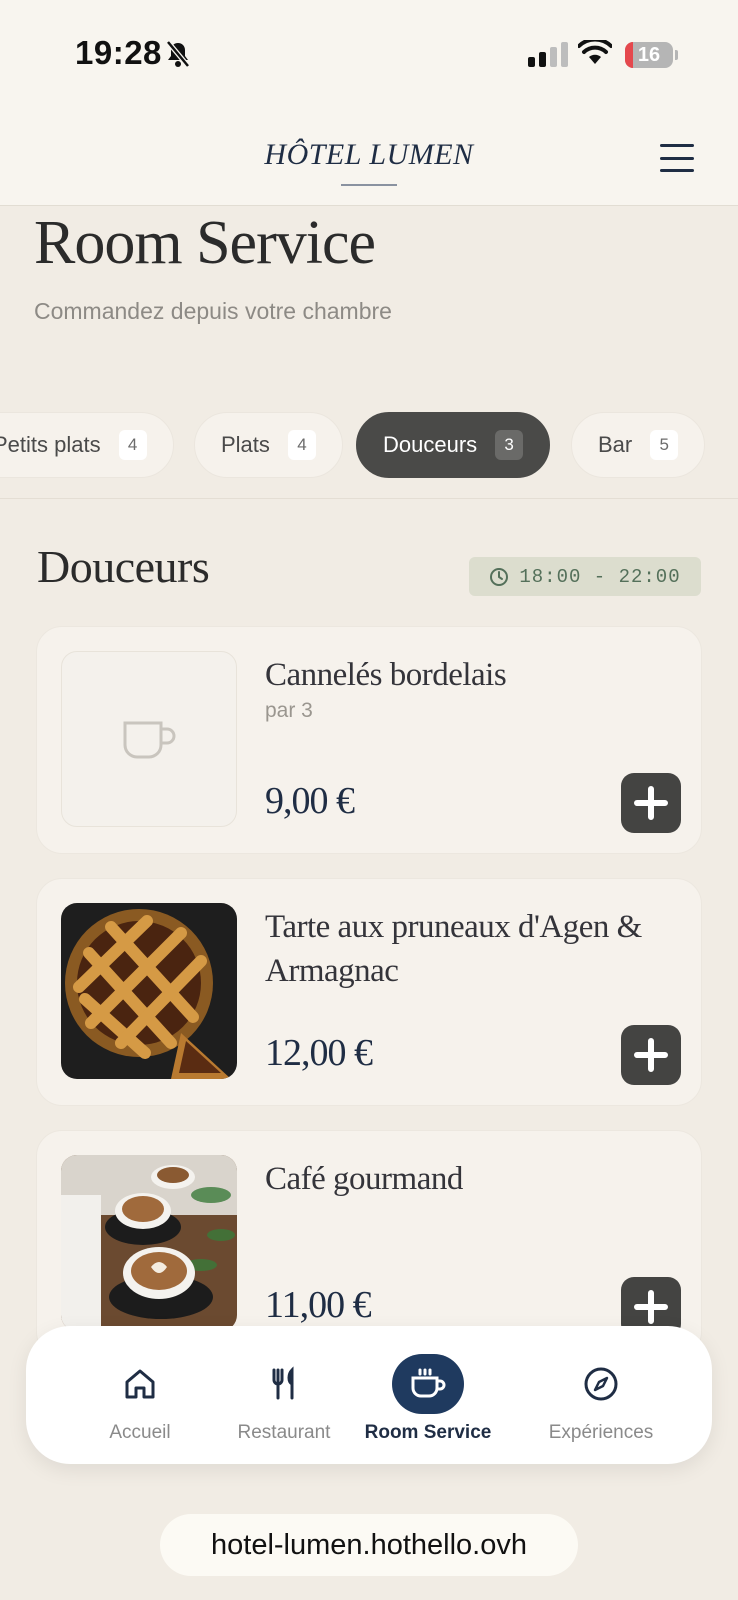 The width and height of the screenshot is (738, 1600). I want to click on fork-knife-icon, so click(284, 1384).